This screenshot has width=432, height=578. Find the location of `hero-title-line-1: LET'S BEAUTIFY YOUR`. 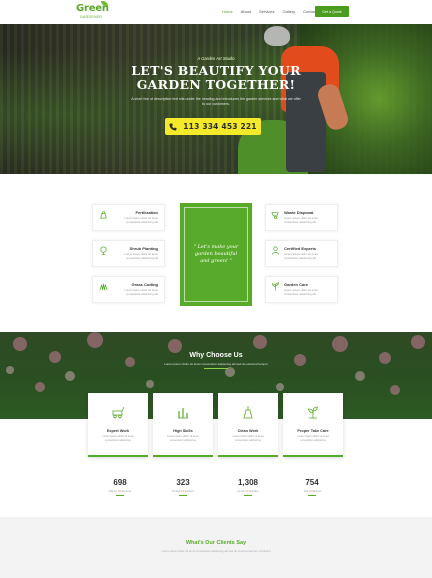

hero-title-line-1: LET'S BEAUTIFY YOUR is located at coordinates (216, 70).